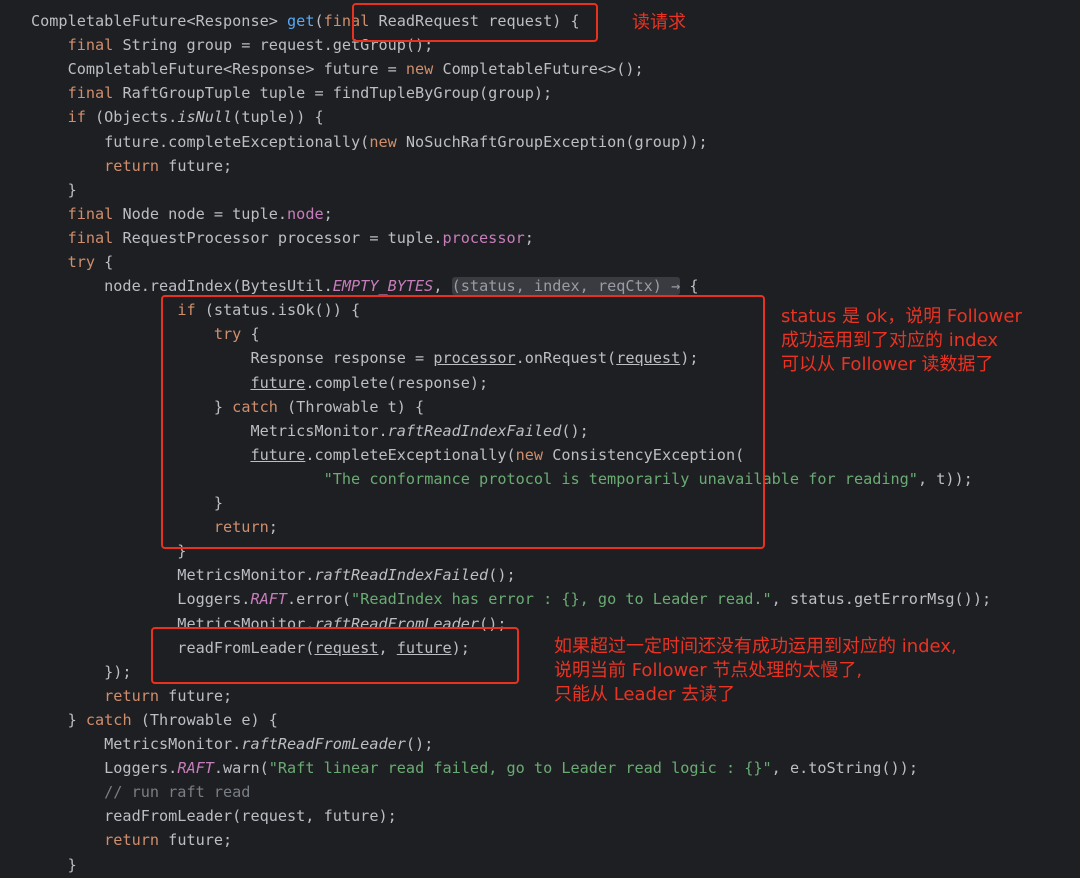  What do you see at coordinates (177, 792) in the screenshot?
I see `code-token: // run raft read` at bounding box center [177, 792].